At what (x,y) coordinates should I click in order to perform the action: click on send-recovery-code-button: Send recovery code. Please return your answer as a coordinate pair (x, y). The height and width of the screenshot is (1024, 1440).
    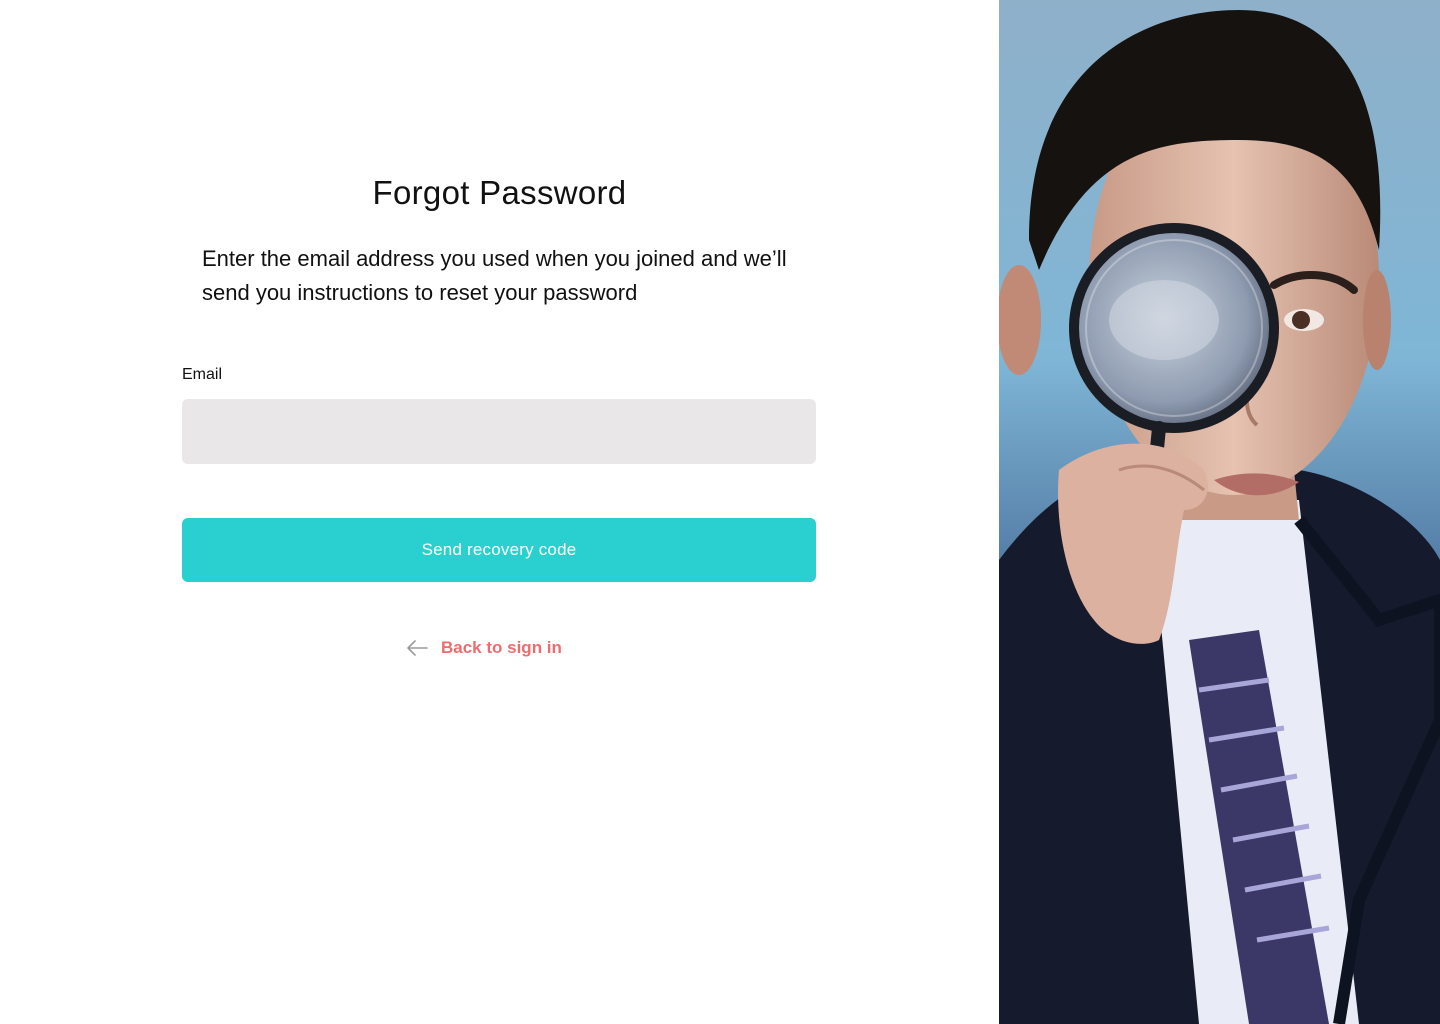
    Looking at the image, I should click on (499, 550).